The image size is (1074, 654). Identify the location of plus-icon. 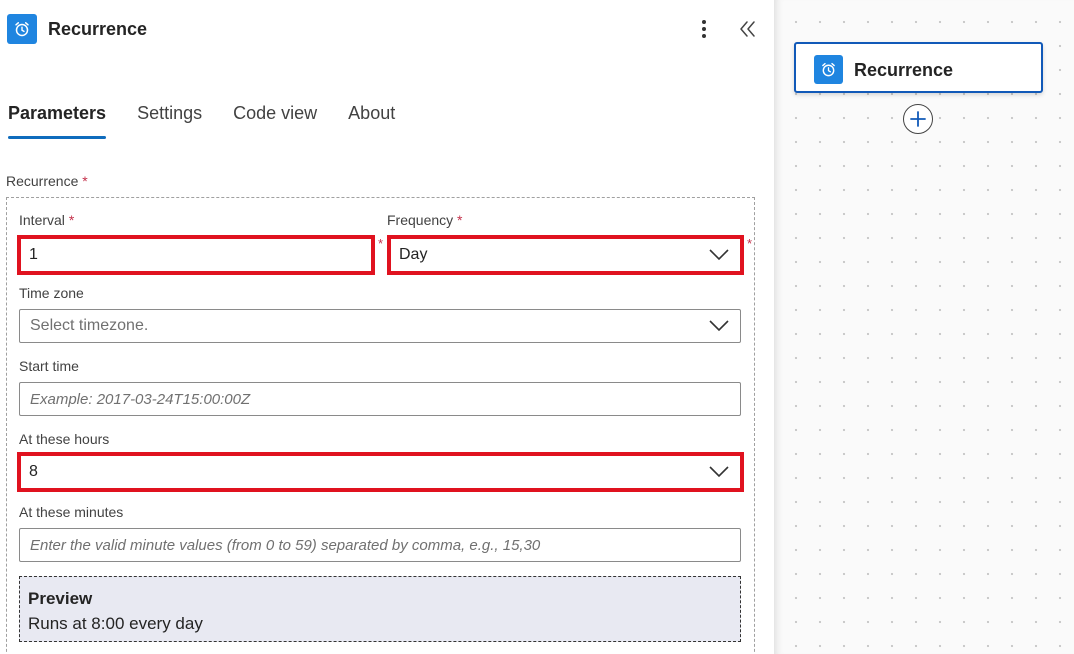
(918, 119).